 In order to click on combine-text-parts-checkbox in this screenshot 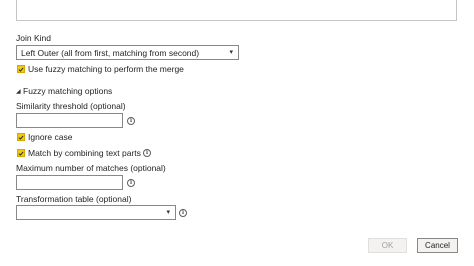, I will do `click(21, 153)`.